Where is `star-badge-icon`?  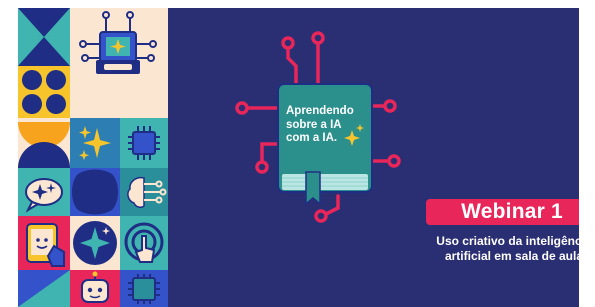
star-badge-icon is located at coordinates (95, 243).